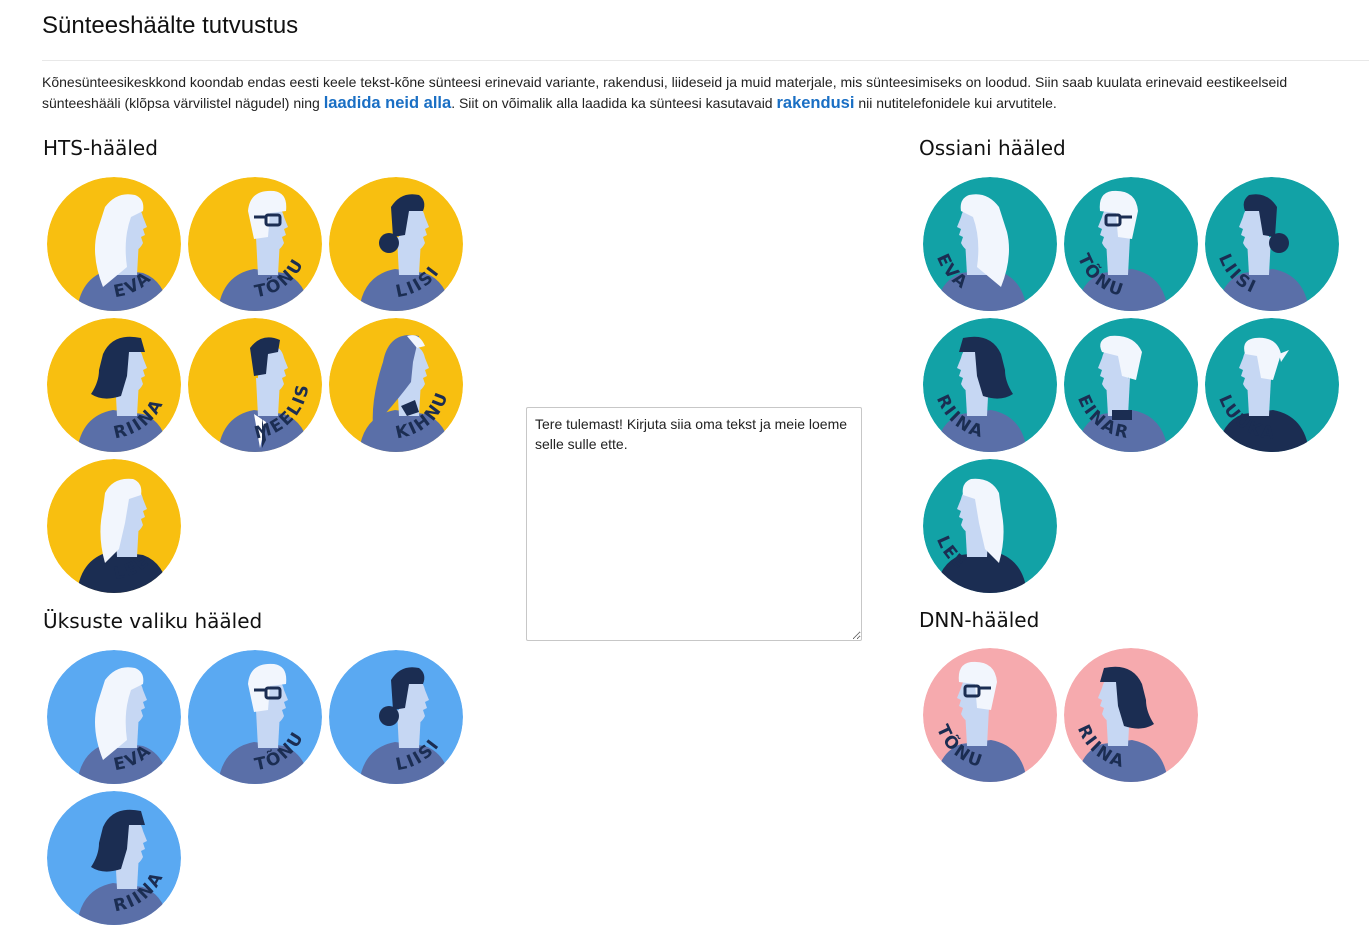 The image size is (1369, 935). I want to click on voice-button-unit-eva: EVA, so click(114, 717).